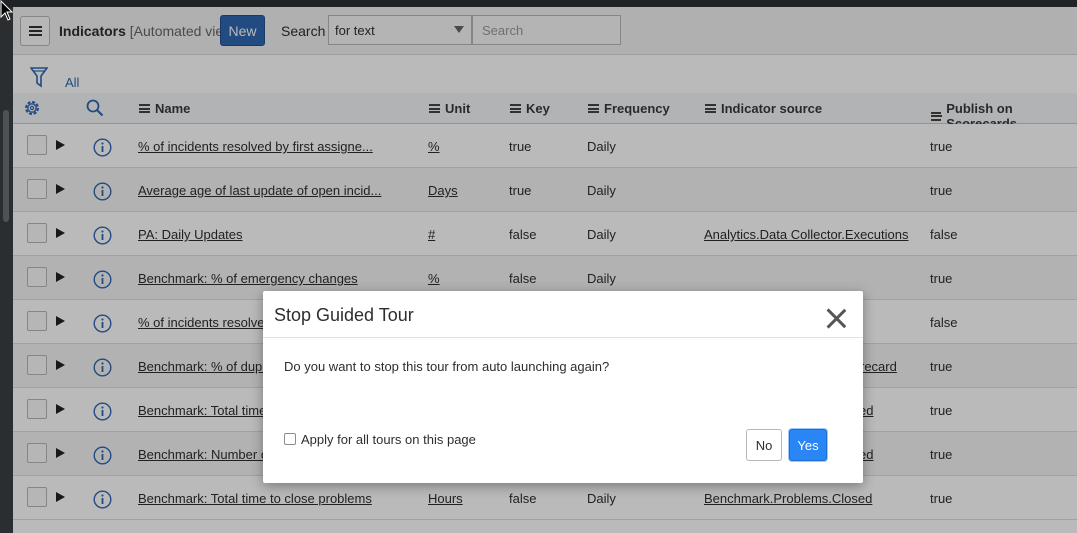 The image size is (1077, 533). I want to click on dialog-title: Stop Guided Tour, so click(344, 315).